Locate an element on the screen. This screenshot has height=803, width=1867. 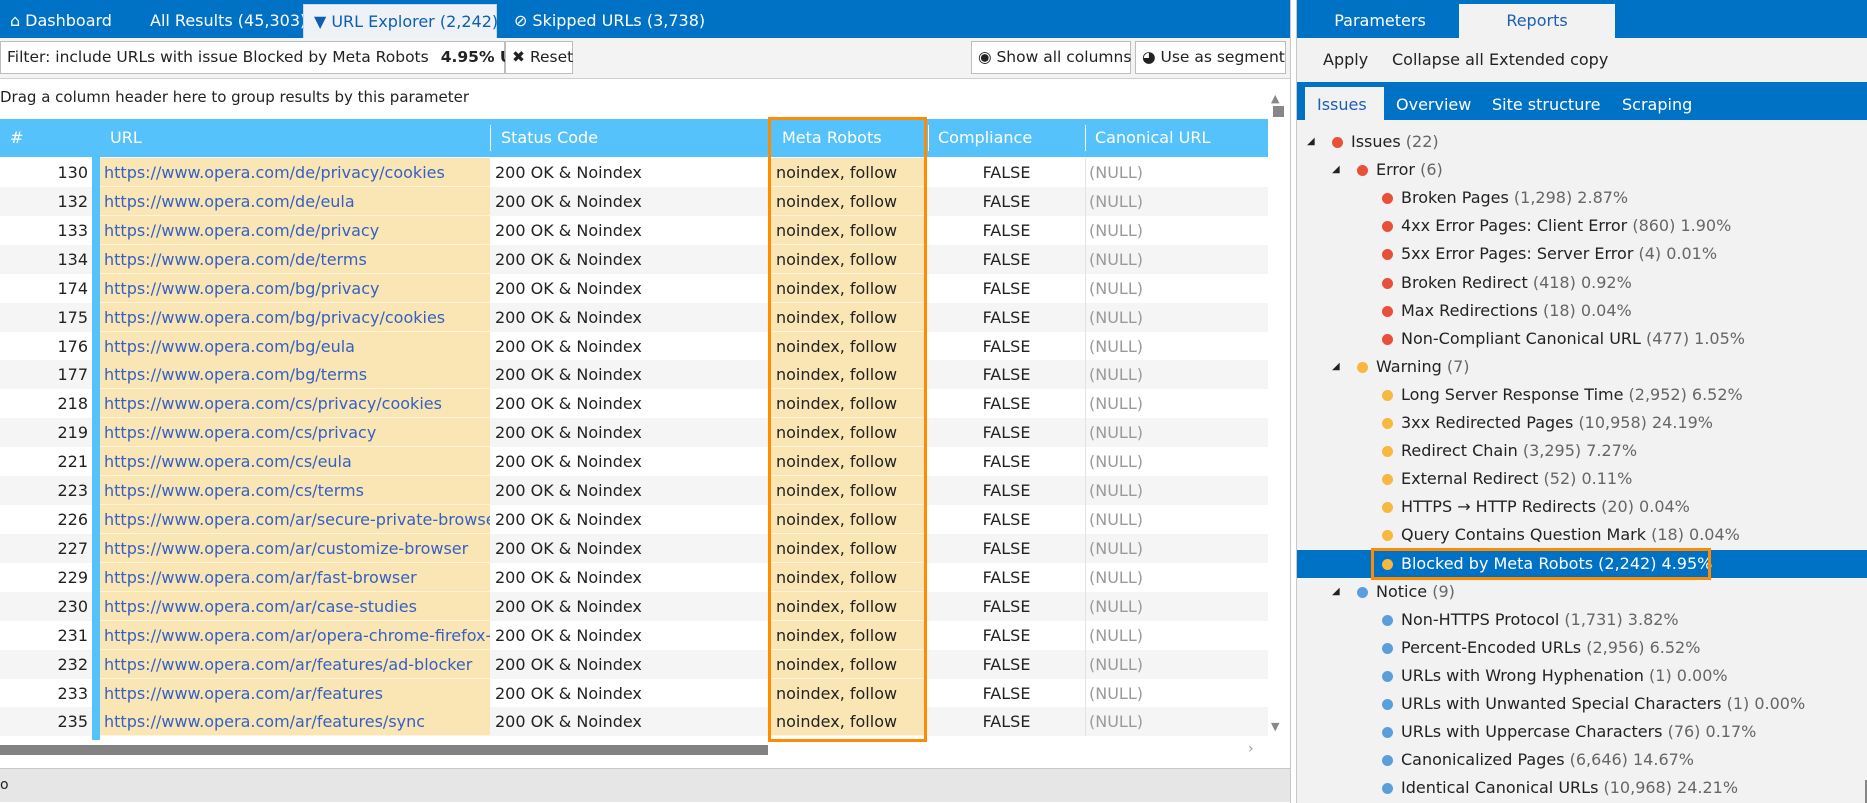
scroll-up-icon: ▲ is located at coordinates (1275, 98).